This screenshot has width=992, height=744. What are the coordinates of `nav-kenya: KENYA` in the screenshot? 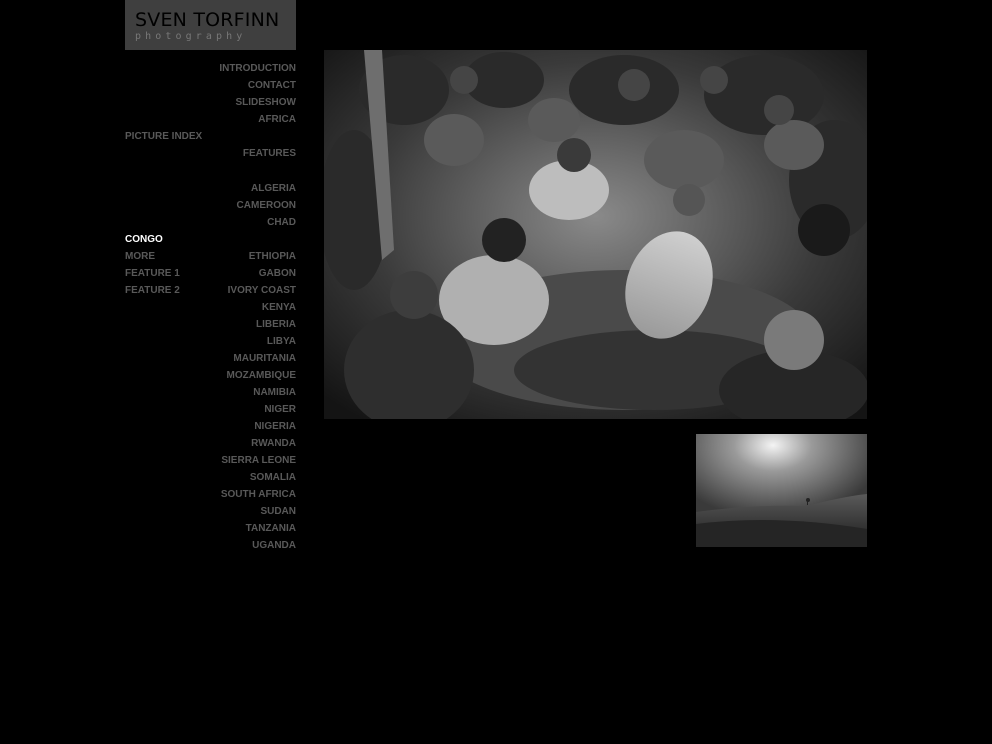 It's located at (210, 307).